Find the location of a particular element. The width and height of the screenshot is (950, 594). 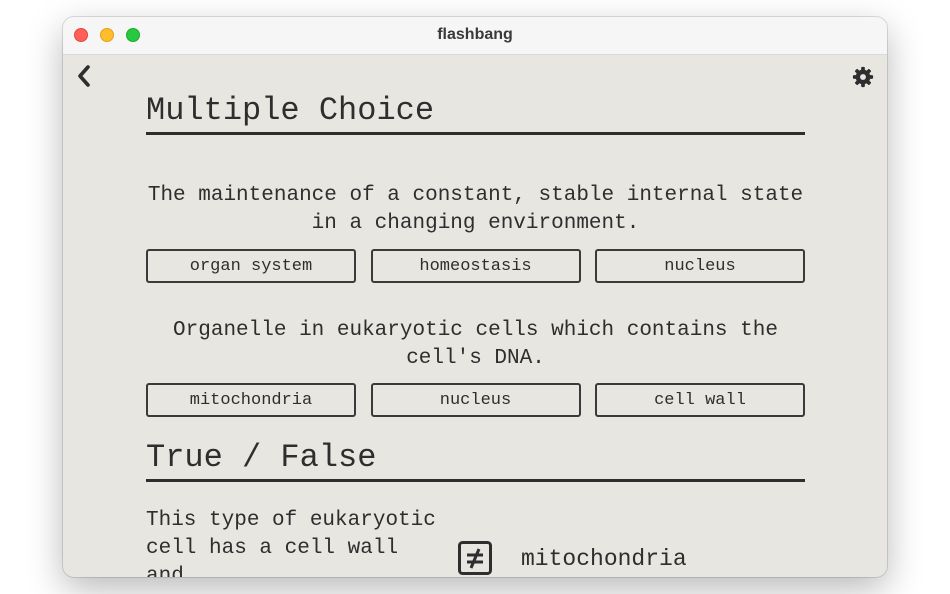

answer-choices: mitochondria nucleus cell wall is located at coordinates (475, 400).